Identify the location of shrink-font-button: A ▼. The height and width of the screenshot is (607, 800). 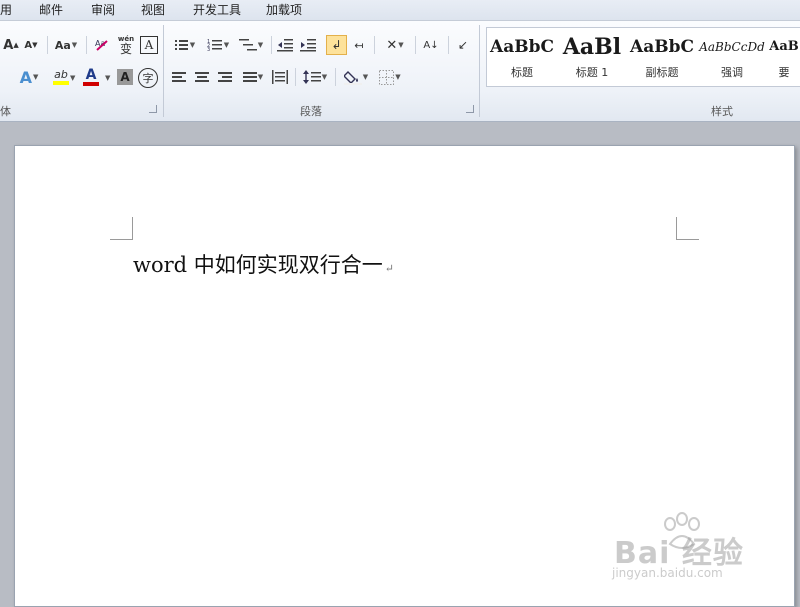
(31, 45).